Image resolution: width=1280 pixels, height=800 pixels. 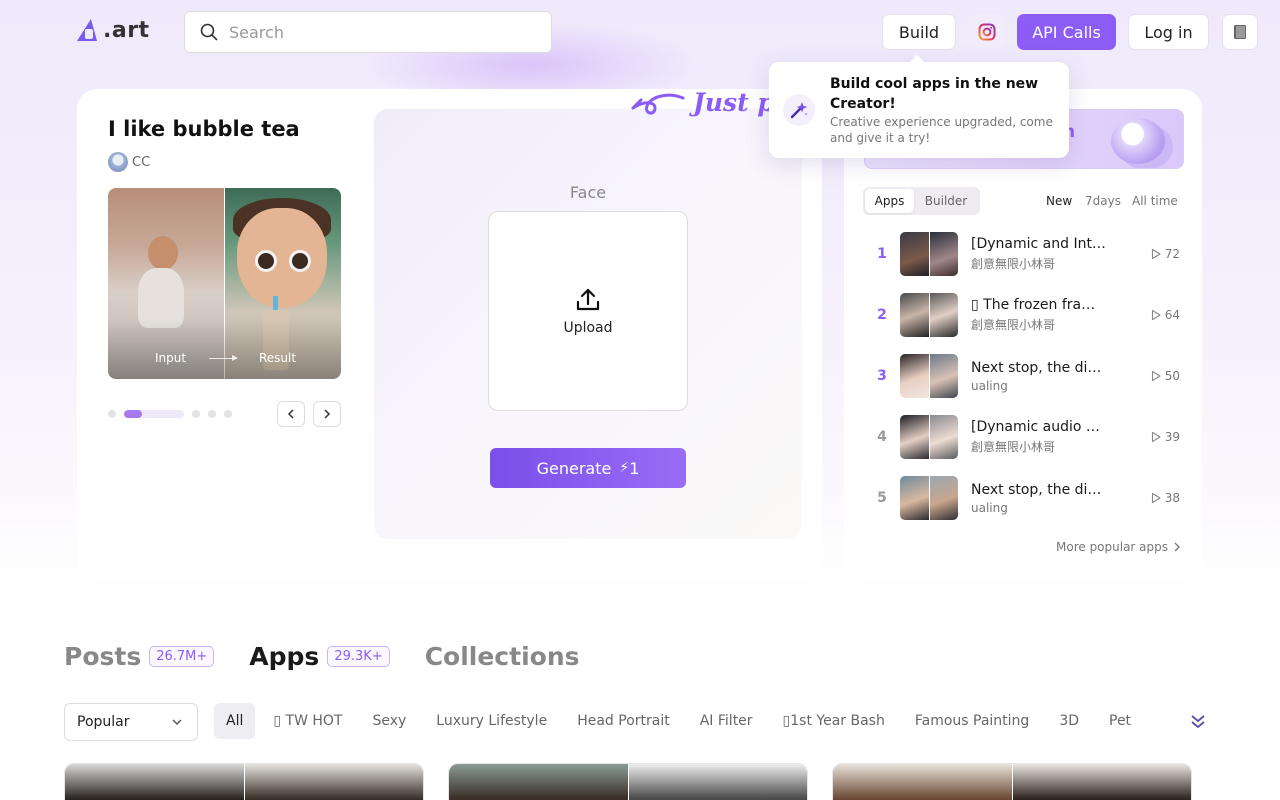 I want to click on tab-posts: Posts, so click(x=102, y=656).